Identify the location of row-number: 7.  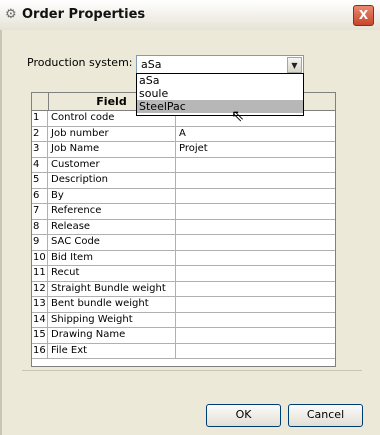
(40, 211).